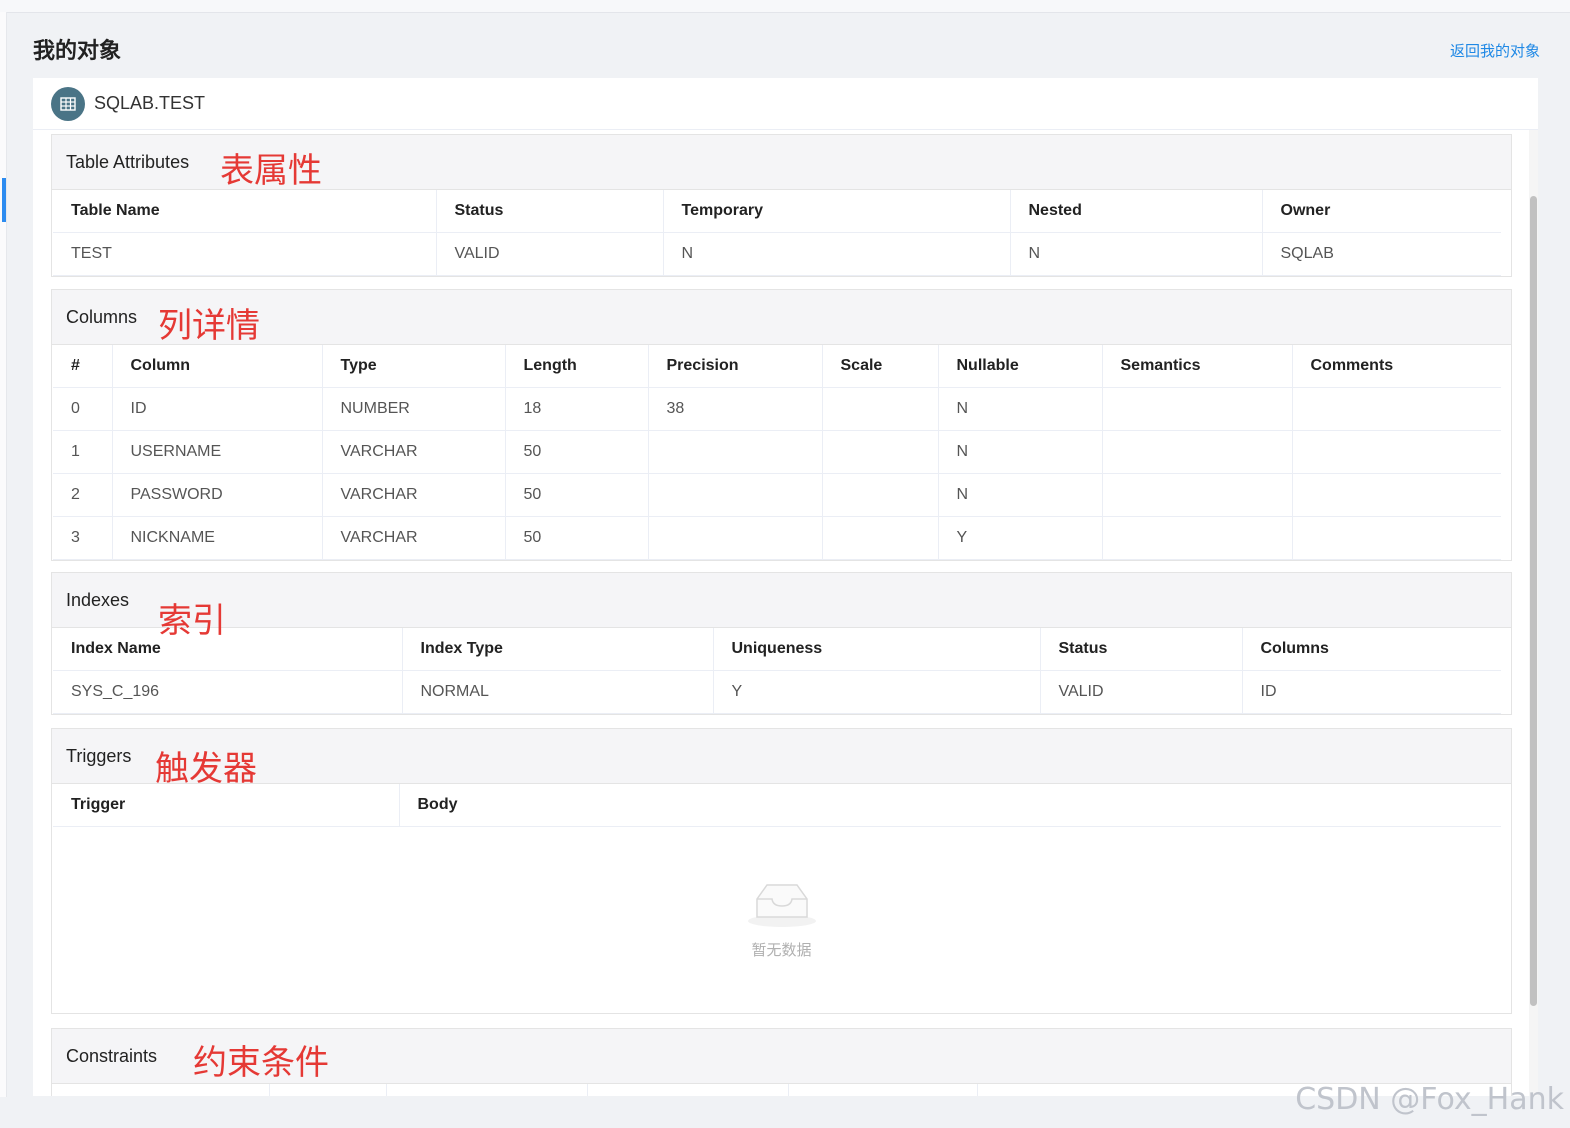  What do you see at coordinates (217, 538) in the screenshot?
I see `table-cell: NICKNAME` at bounding box center [217, 538].